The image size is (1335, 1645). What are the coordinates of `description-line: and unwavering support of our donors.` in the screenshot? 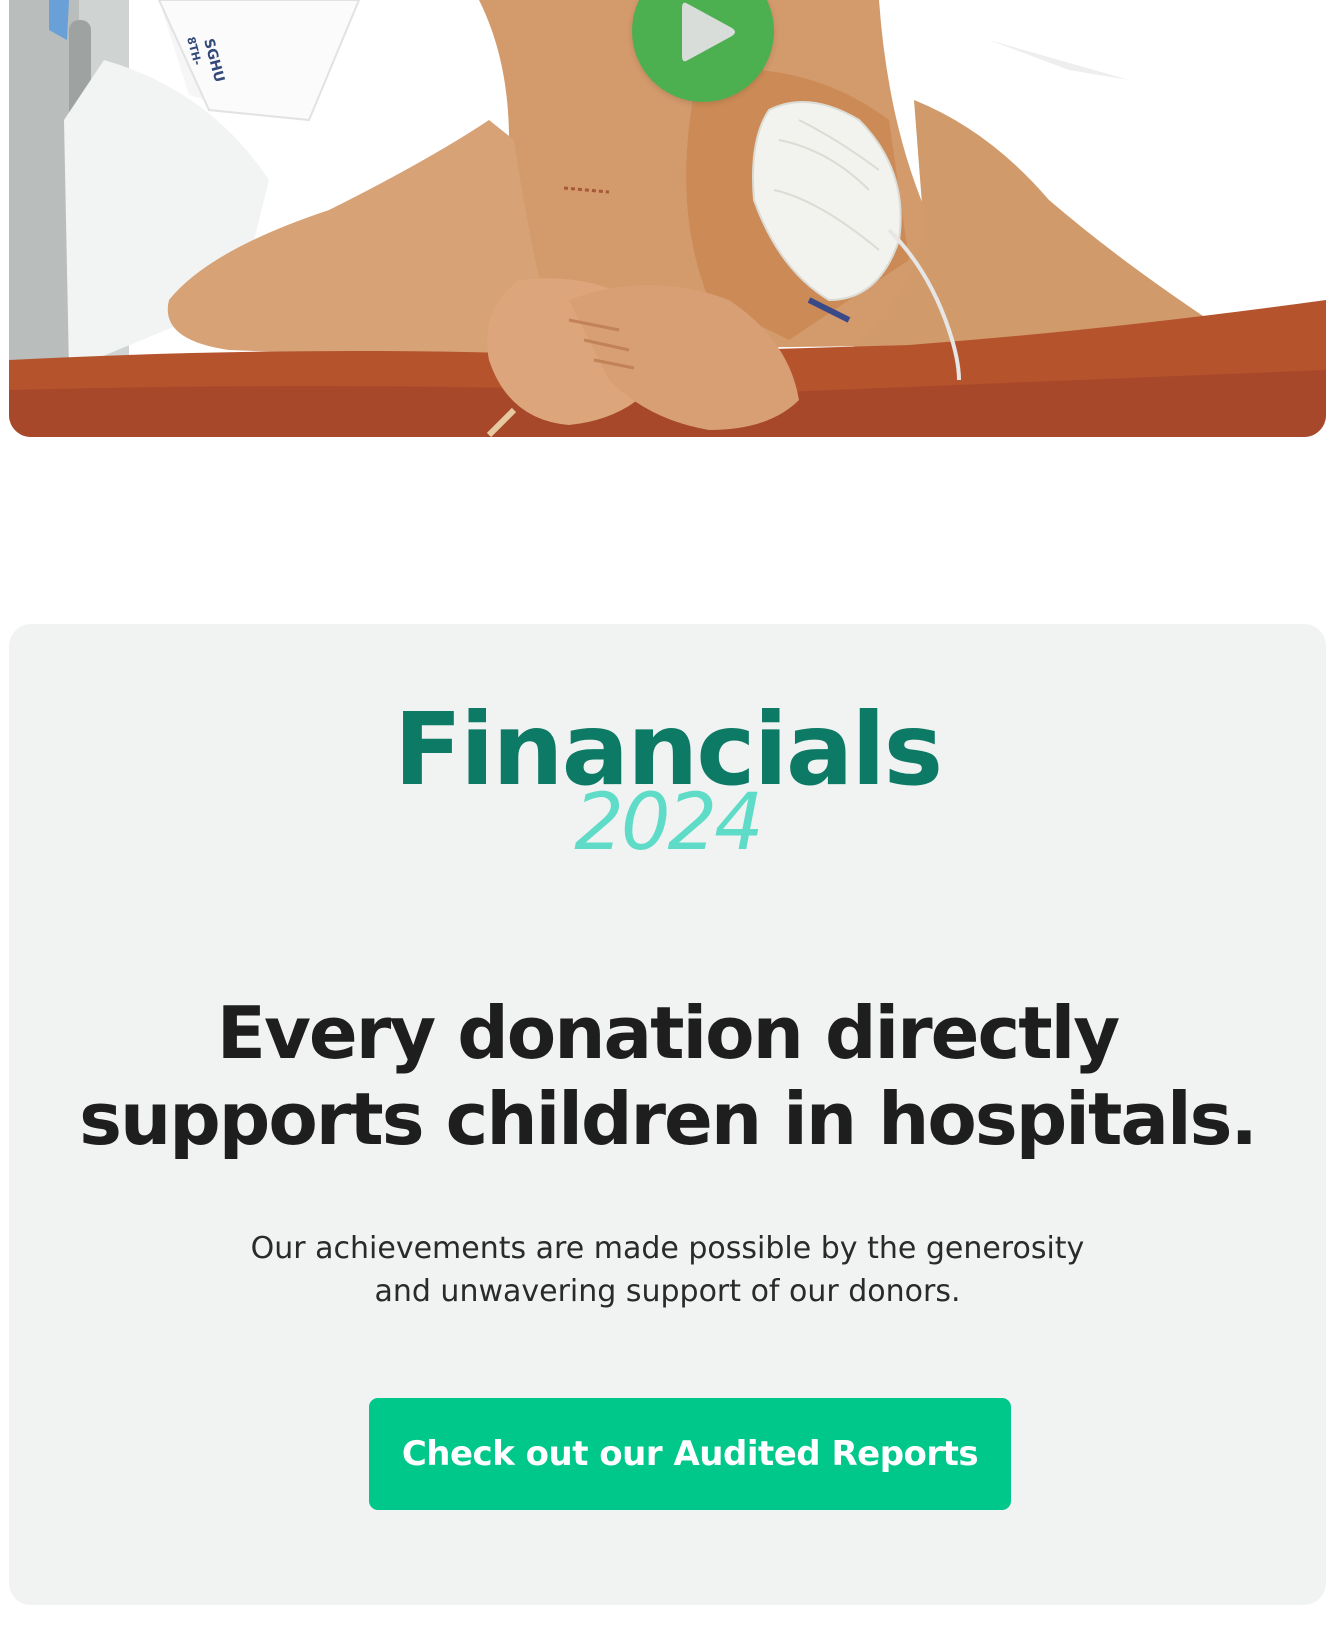 It's located at (667, 1291).